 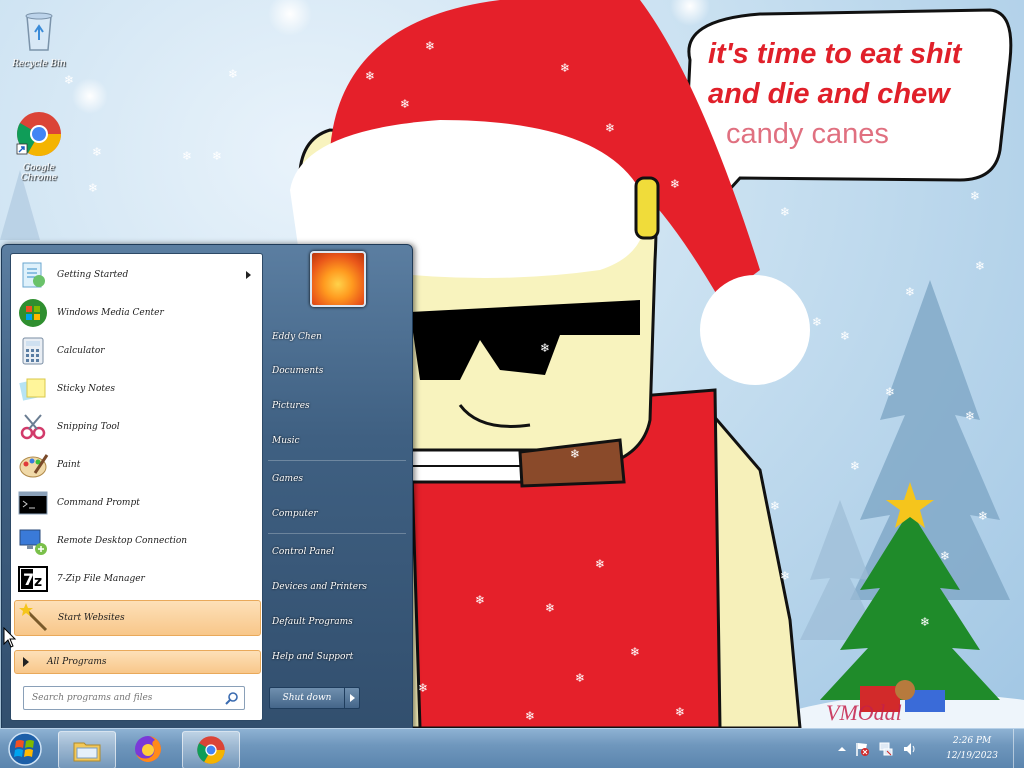 What do you see at coordinates (33, 503) in the screenshot?
I see `command-prompt-icon` at bounding box center [33, 503].